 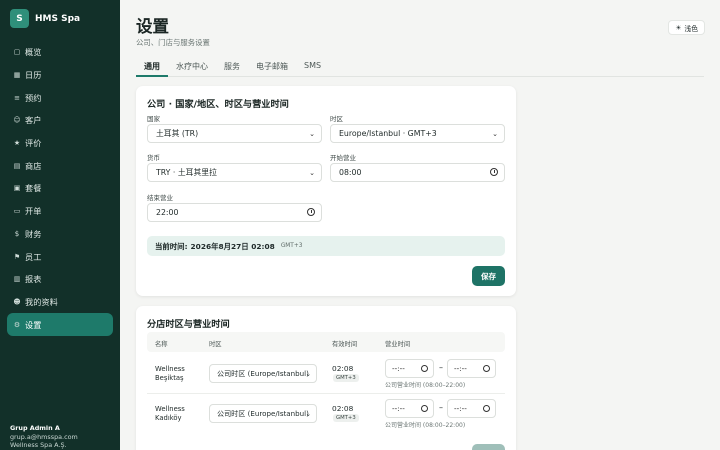 What do you see at coordinates (60, 120) in the screenshot?
I see `sidebar-item-customers: ☺ 客户` at bounding box center [60, 120].